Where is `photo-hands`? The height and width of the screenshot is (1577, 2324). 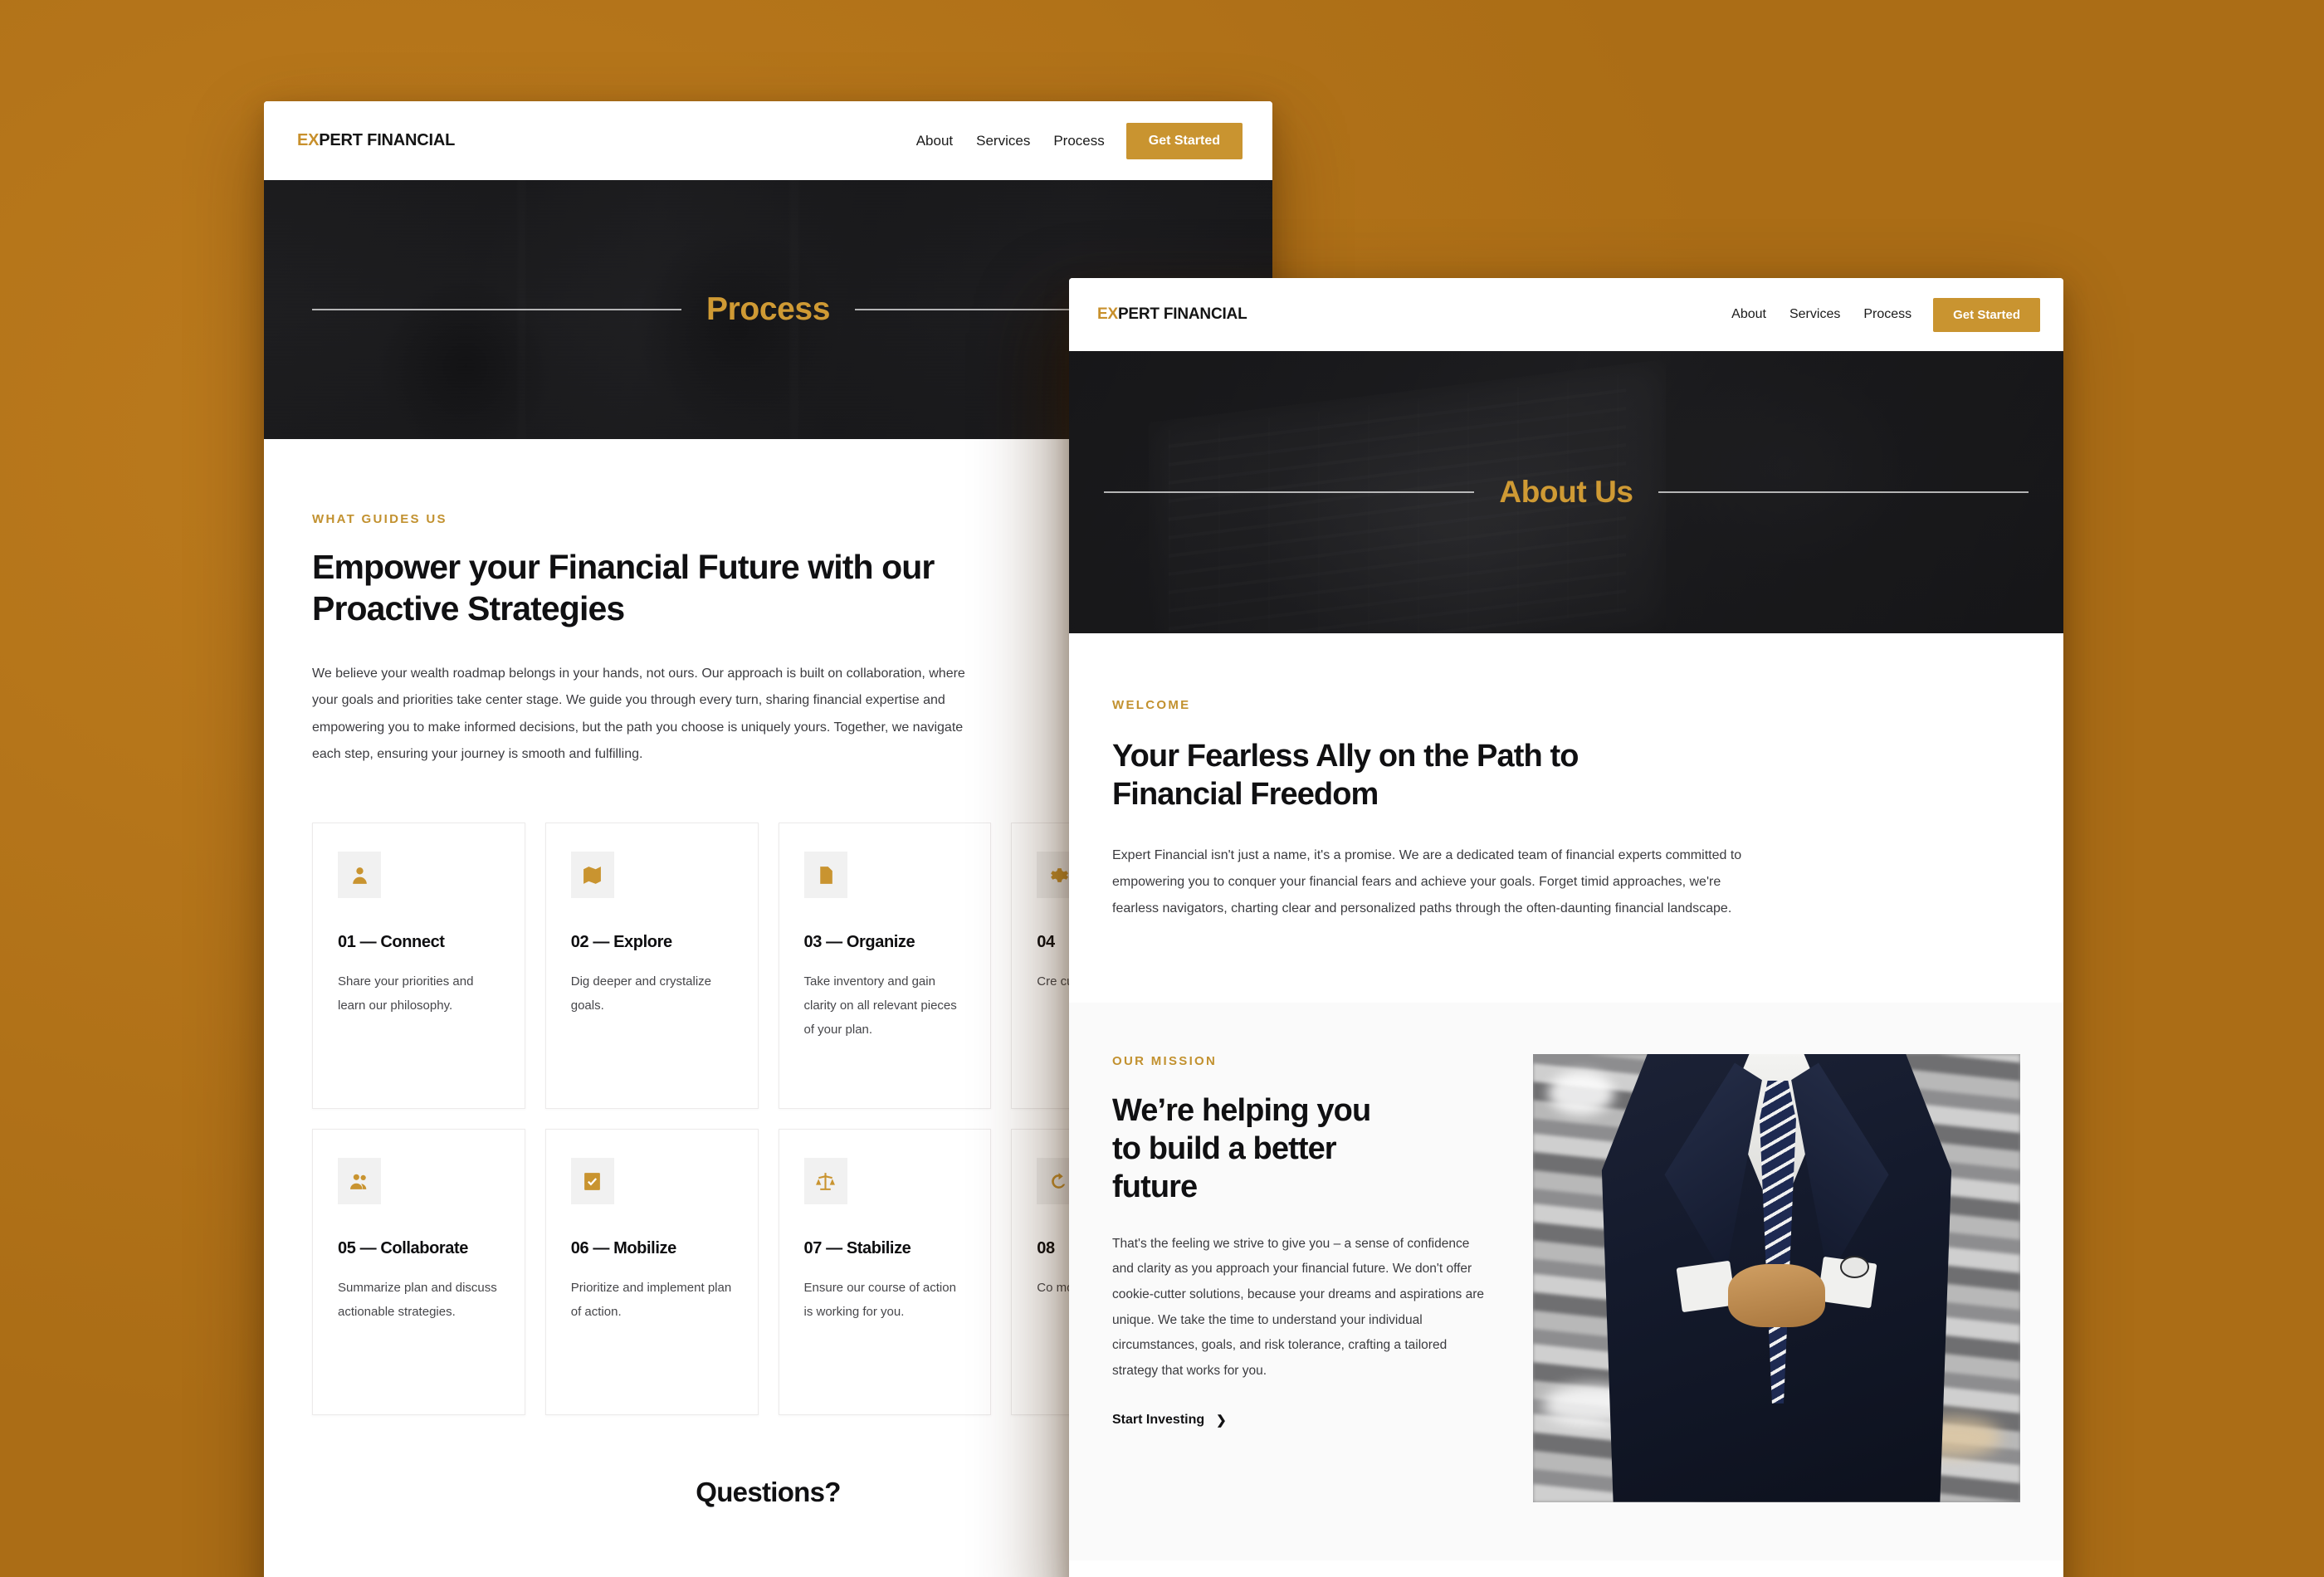 photo-hands is located at coordinates (1776, 1296).